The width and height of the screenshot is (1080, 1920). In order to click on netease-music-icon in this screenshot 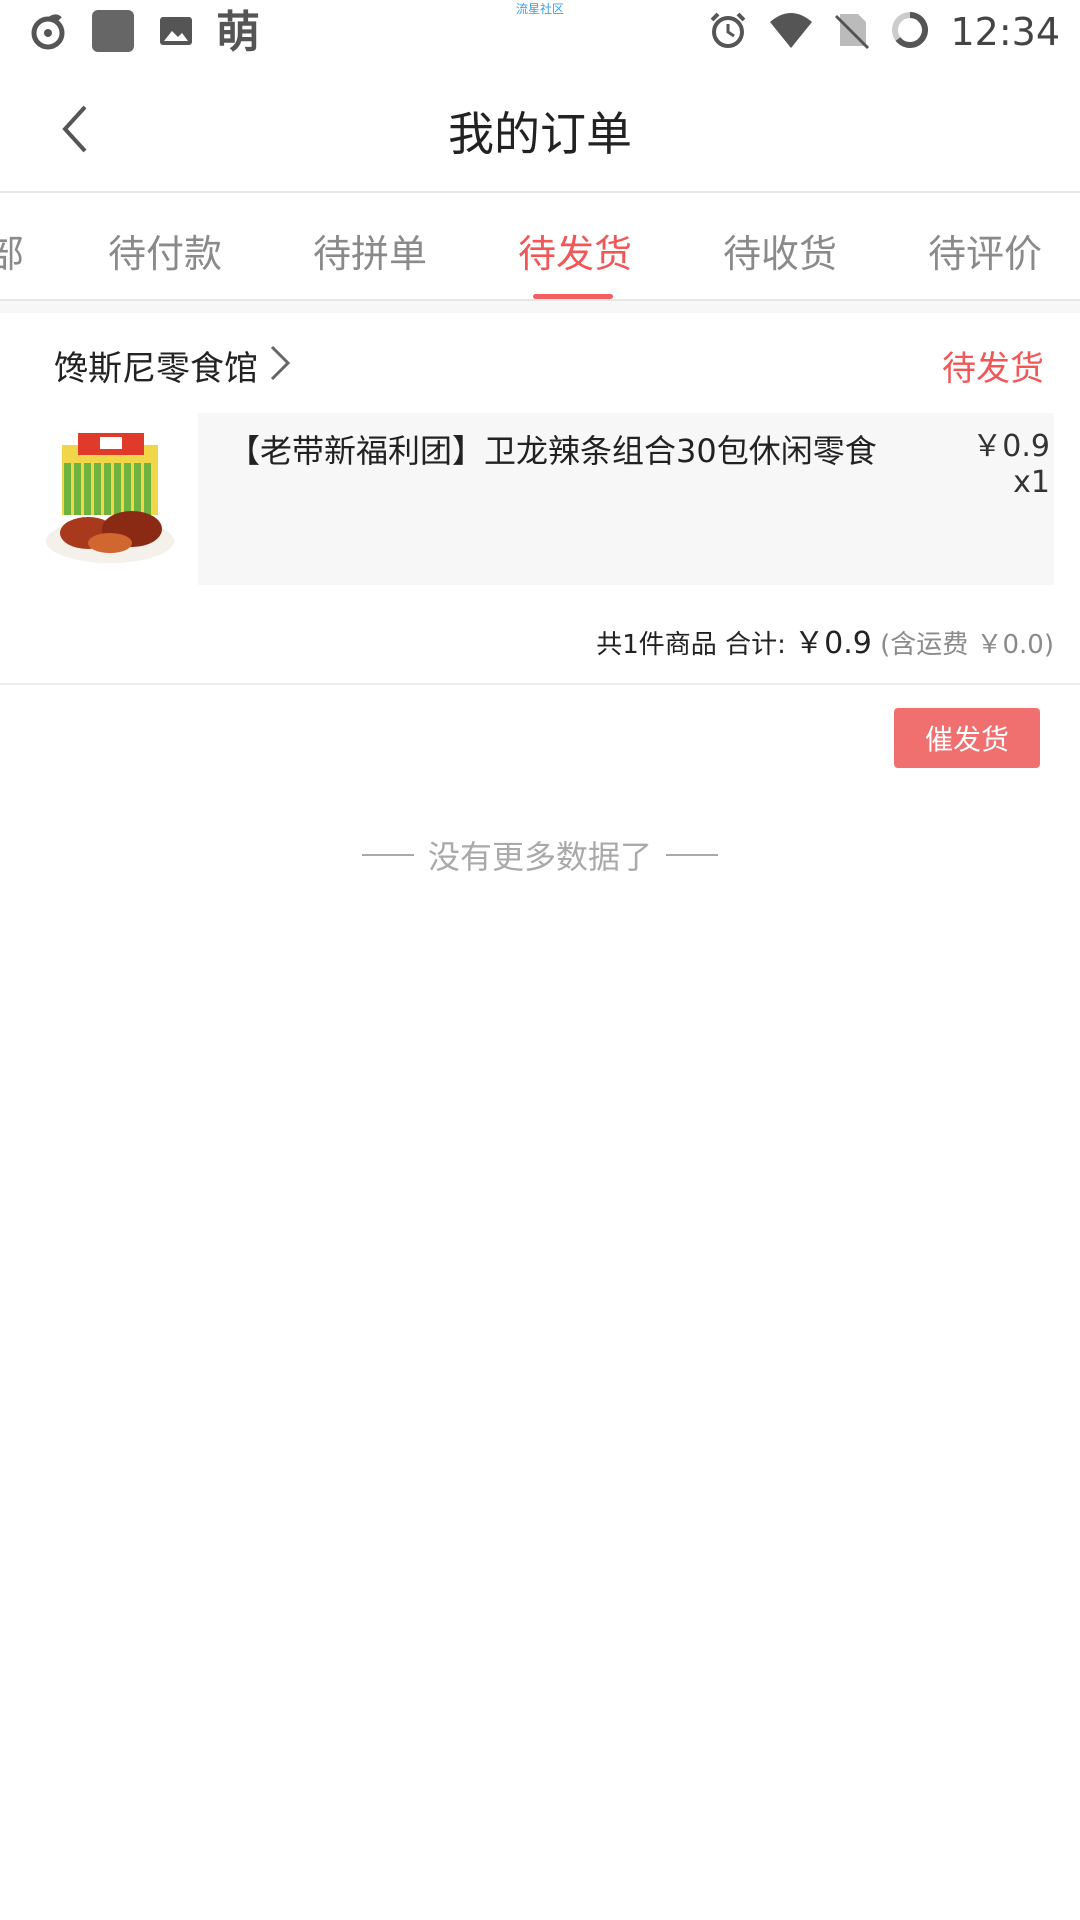, I will do `click(48, 33)`.